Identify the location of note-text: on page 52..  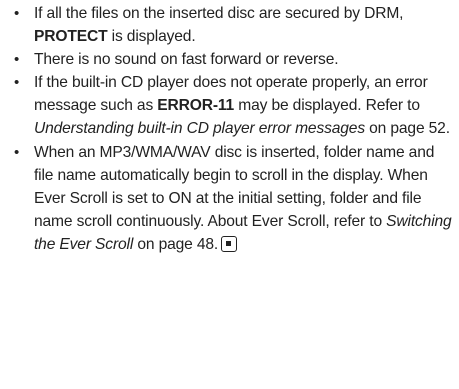
(407, 129).